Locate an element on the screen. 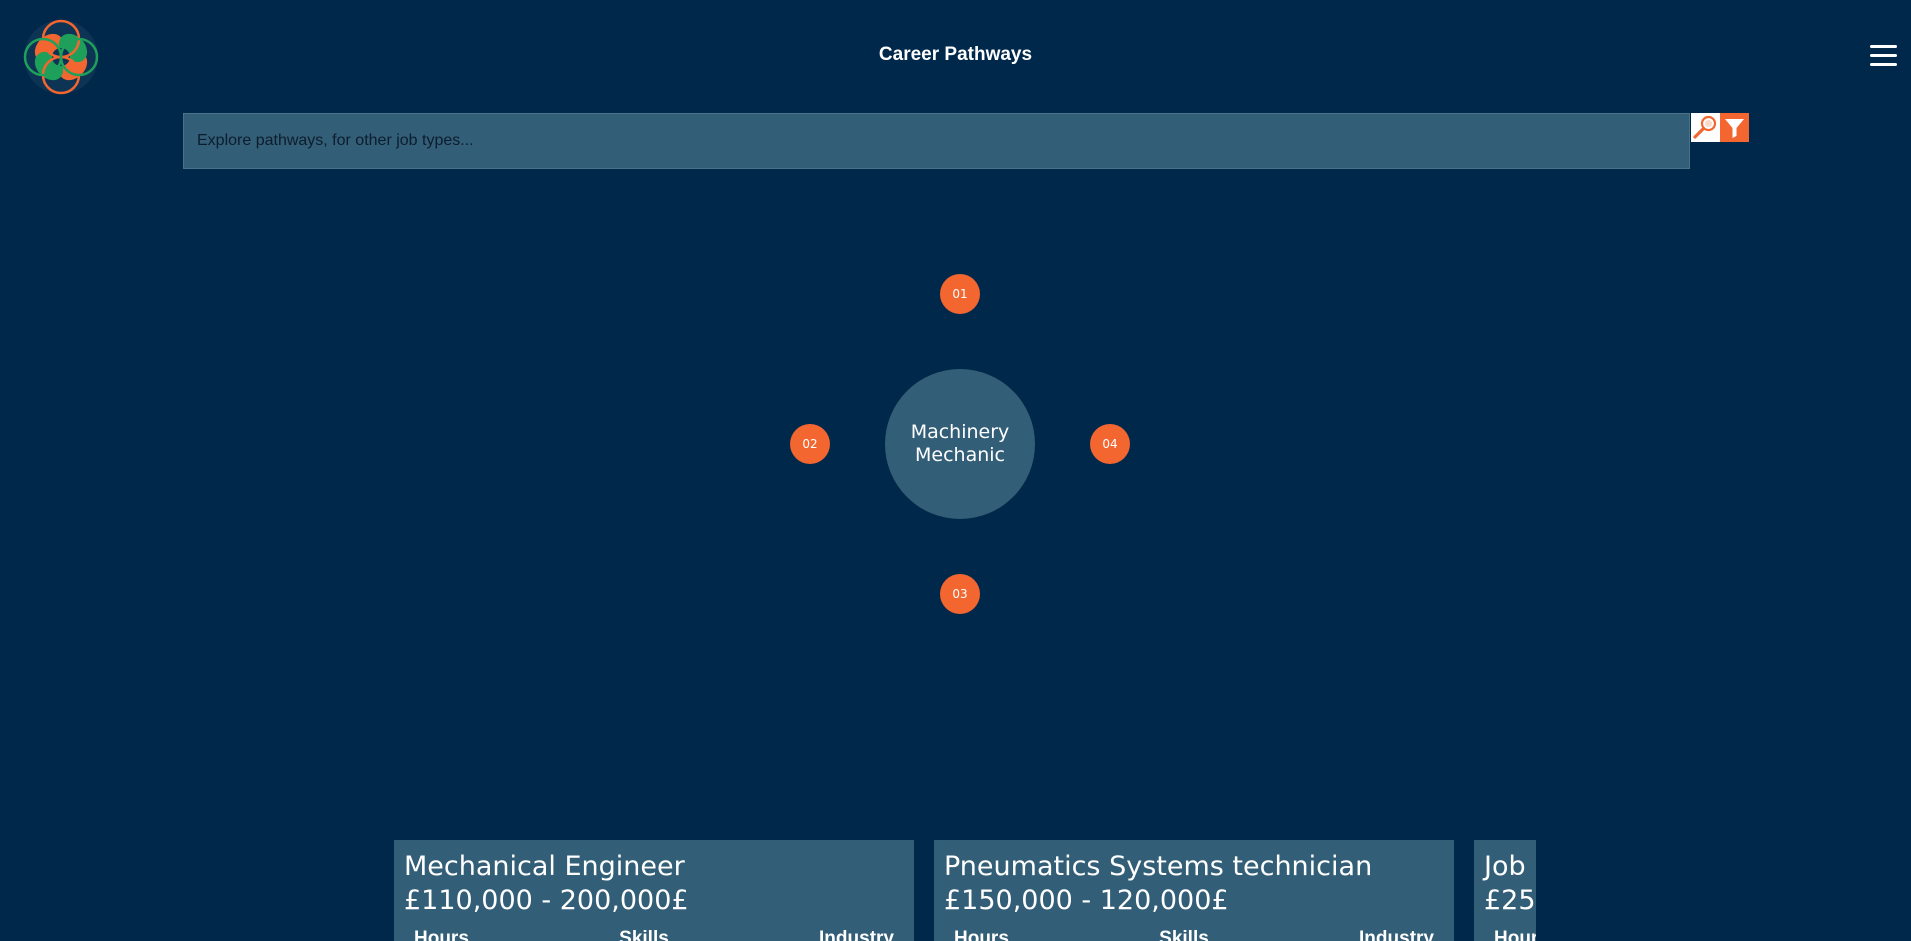 The width and height of the screenshot is (1911, 941). search-input is located at coordinates (936, 141).